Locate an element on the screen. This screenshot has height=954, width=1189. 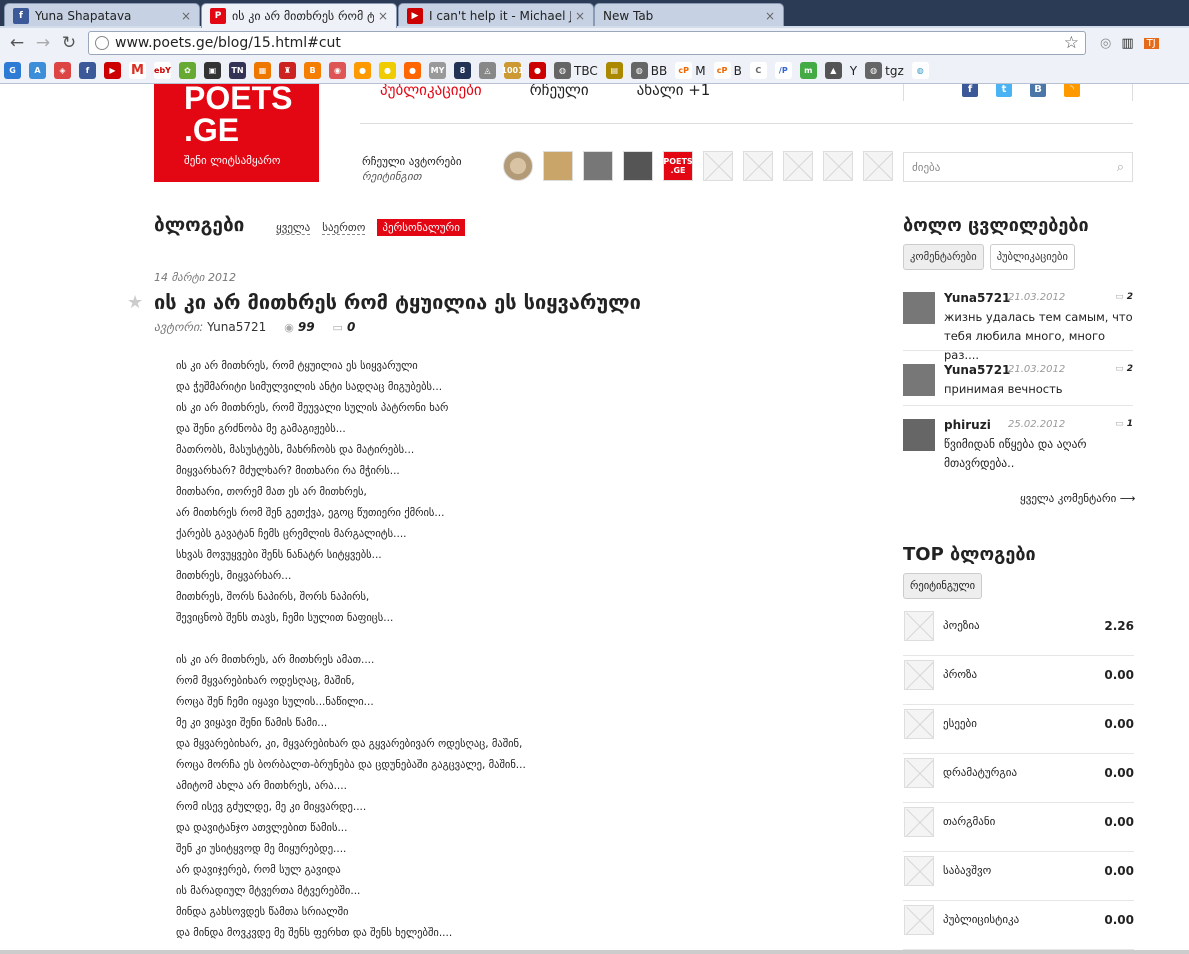
bookmark-m: cP M is located at coordinates (690, 70).